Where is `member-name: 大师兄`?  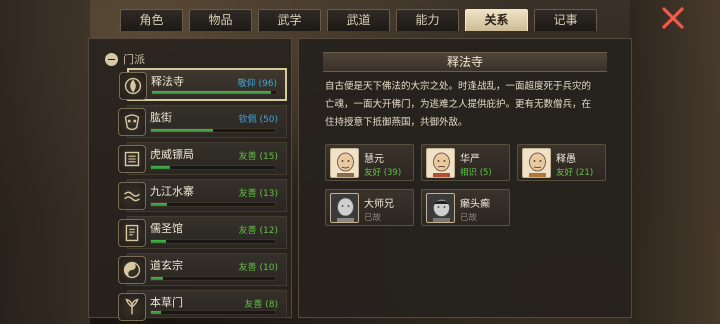
member-name: 大师兄 is located at coordinates (379, 204).